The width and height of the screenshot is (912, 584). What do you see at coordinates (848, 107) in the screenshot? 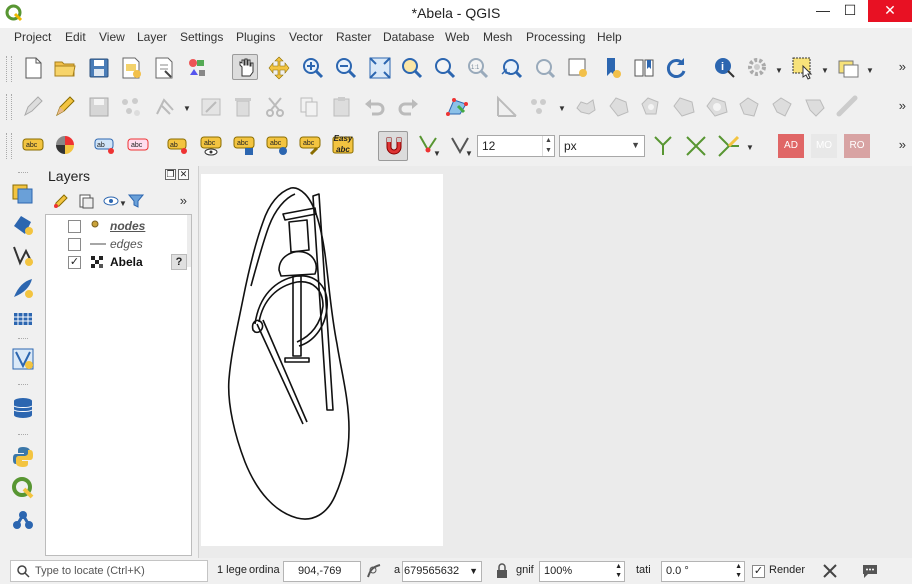
I see `split-features-icon` at bounding box center [848, 107].